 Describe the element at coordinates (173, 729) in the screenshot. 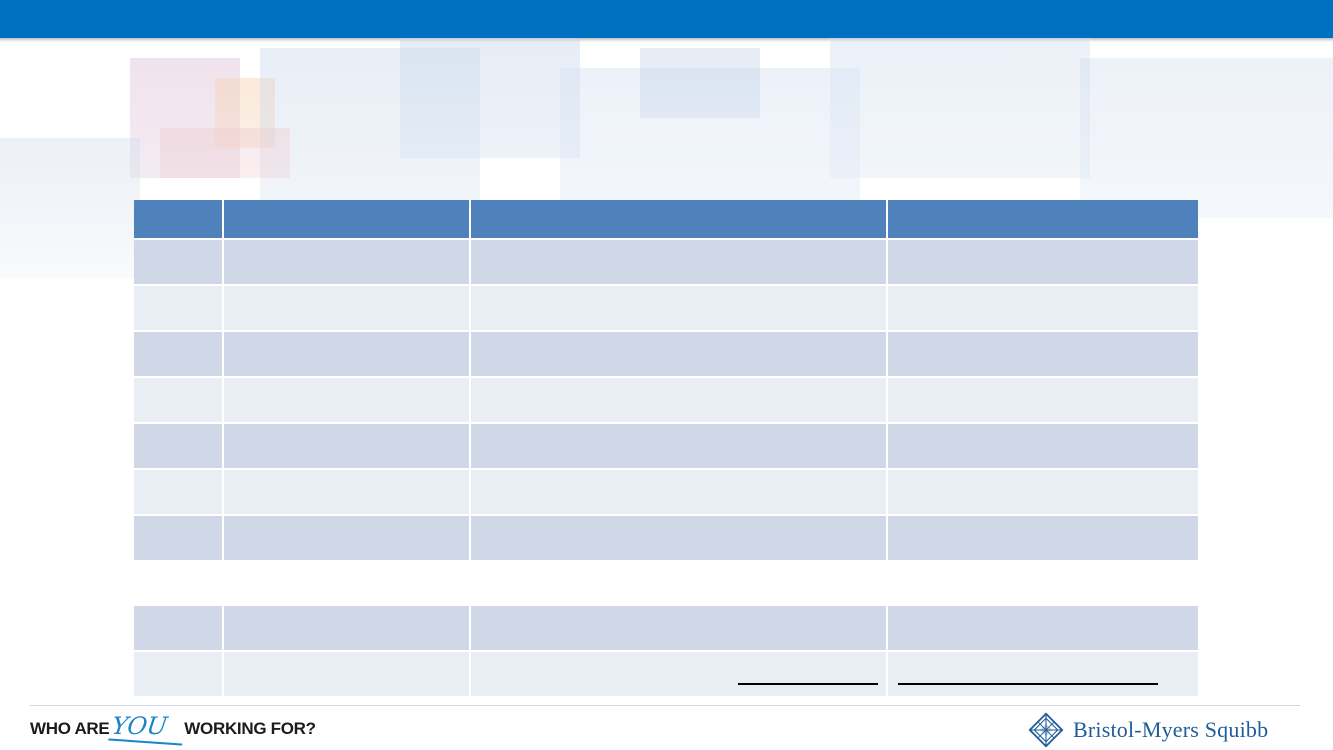

I see `tagline: WHO ARE YOU WORKING FOR?` at that location.